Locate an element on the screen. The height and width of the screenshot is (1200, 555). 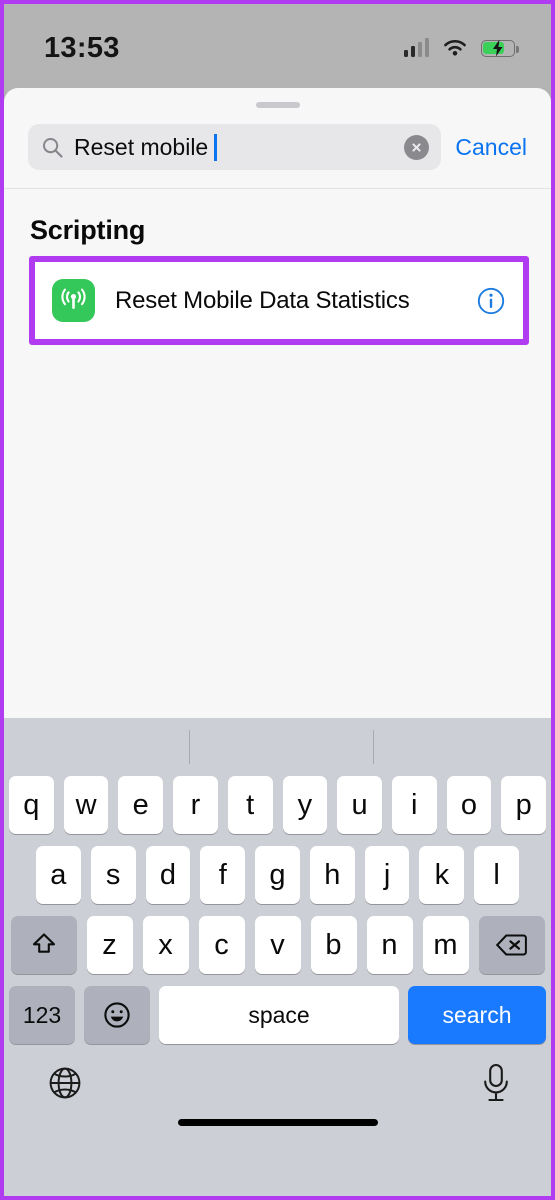
info-circle-icon is located at coordinates (491, 301).